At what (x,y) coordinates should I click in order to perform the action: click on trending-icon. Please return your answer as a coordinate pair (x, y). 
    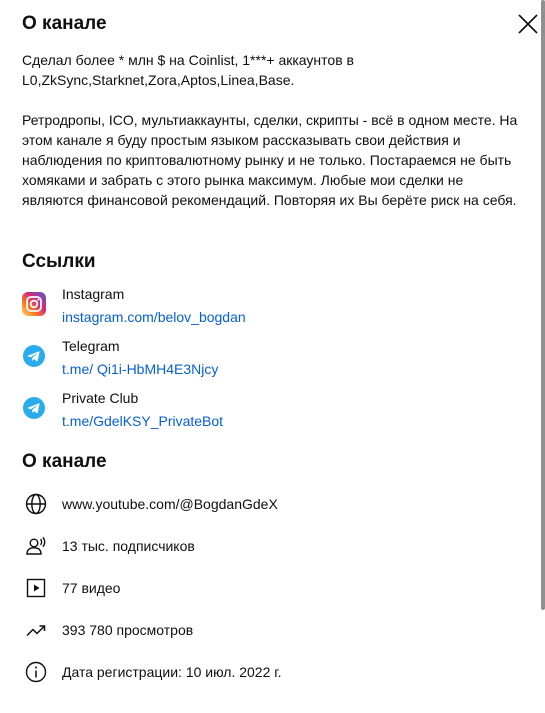
    Looking at the image, I should click on (36, 631).